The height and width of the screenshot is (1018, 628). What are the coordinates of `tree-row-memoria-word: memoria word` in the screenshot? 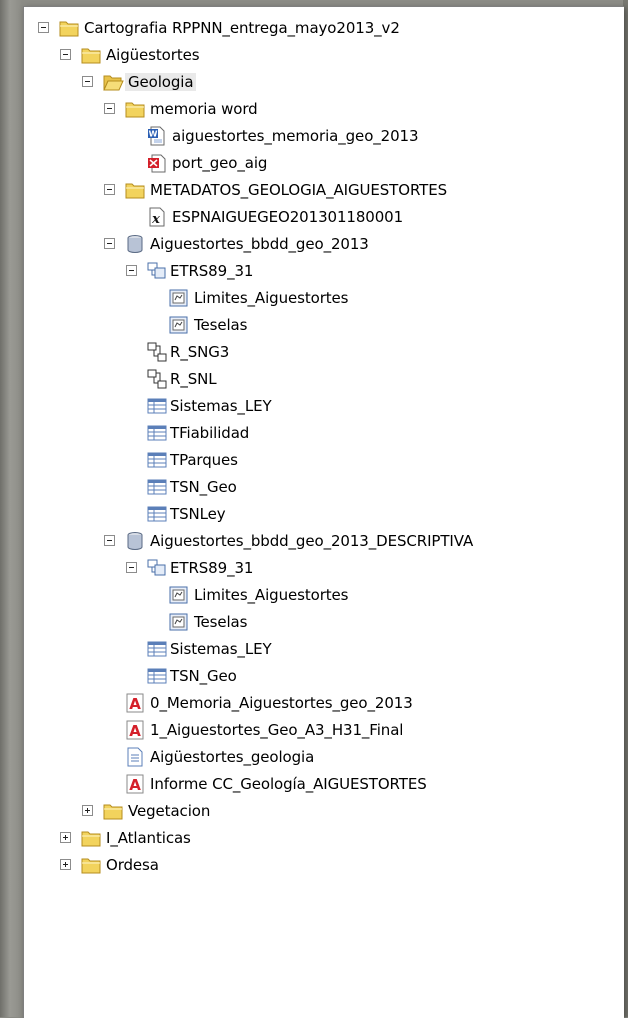 It's located at (324, 110).